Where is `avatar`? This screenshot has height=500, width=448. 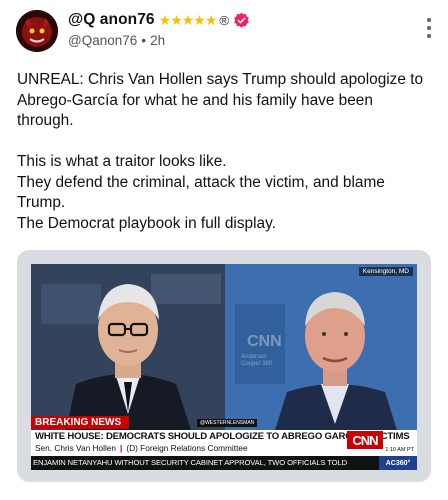 avatar is located at coordinates (37, 31).